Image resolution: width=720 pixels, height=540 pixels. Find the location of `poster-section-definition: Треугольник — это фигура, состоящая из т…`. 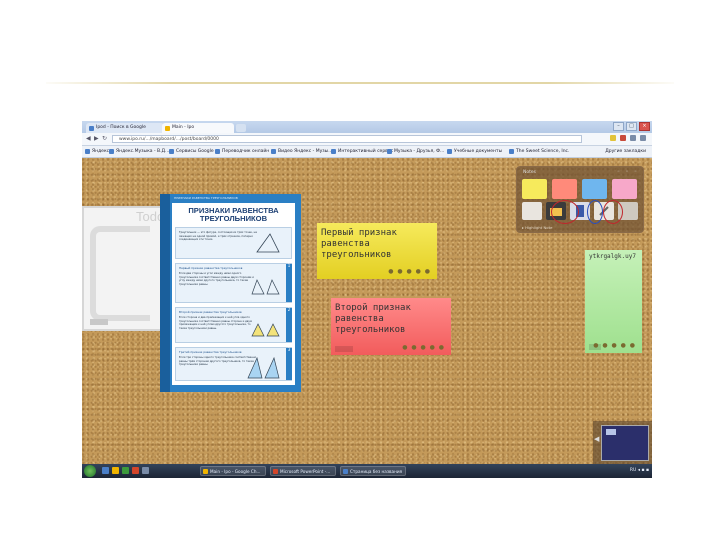

poster-section-definition: Треугольник — это фигура, состоящая из т… is located at coordinates (233, 243).